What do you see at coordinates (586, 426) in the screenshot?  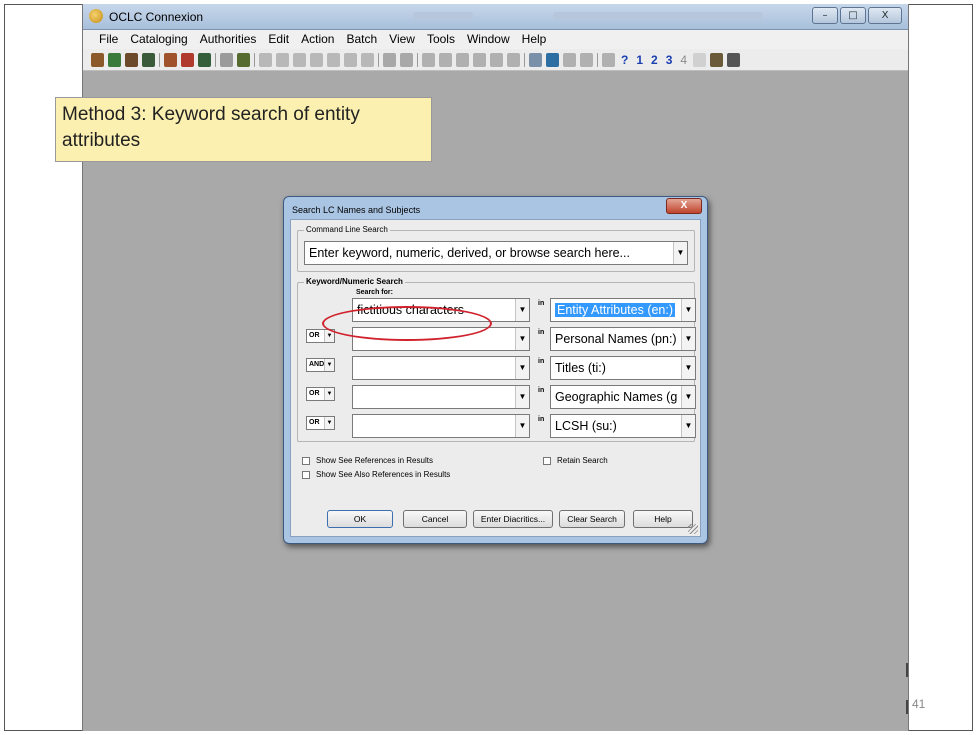 I see `index-select-5-text: LCSH (su:)` at bounding box center [586, 426].